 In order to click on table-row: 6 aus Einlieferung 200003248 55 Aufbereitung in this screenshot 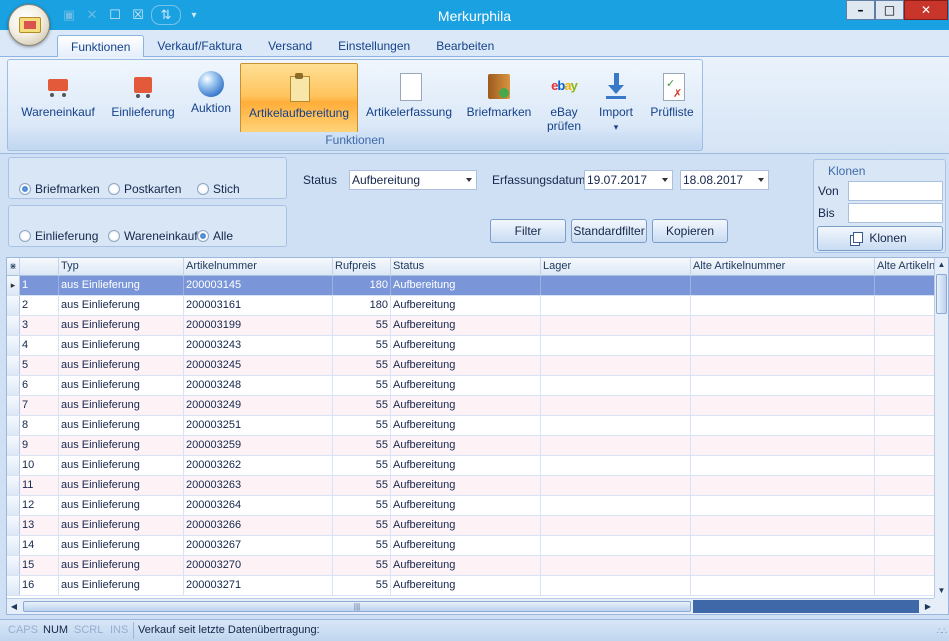, I will do `click(471, 386)`.